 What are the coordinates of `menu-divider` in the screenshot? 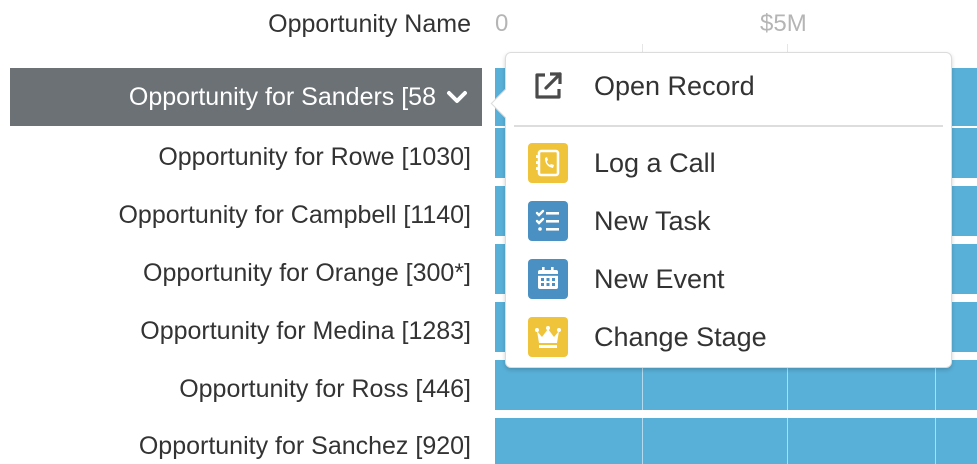 It's located at (728, 126).